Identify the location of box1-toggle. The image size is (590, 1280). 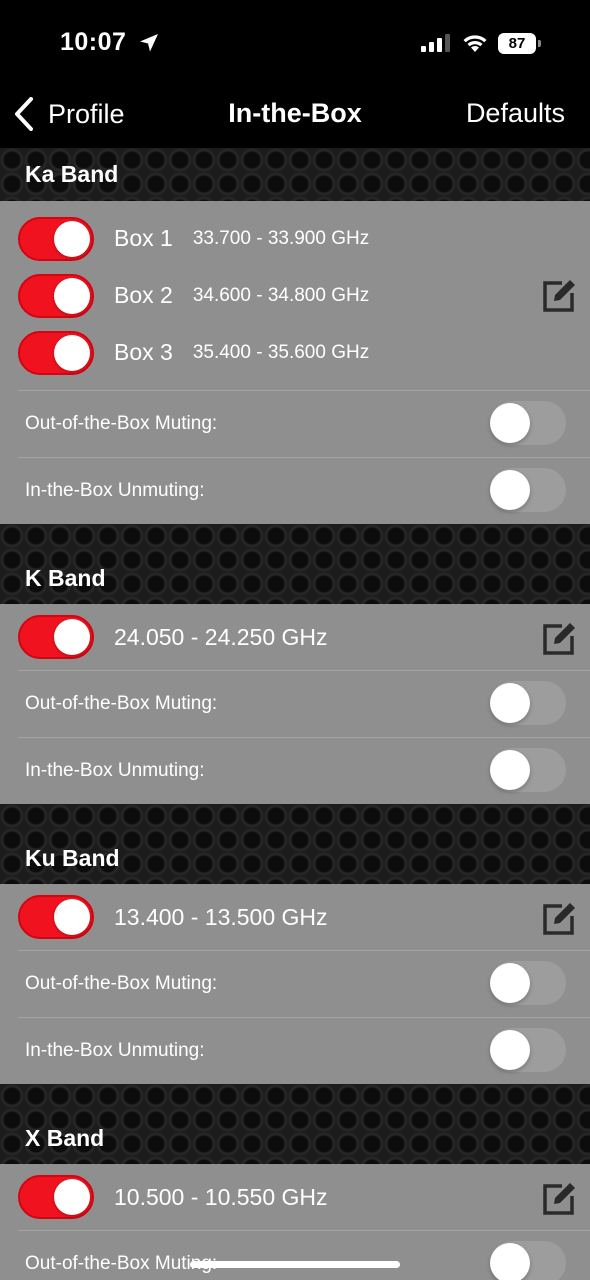
(56, 238).